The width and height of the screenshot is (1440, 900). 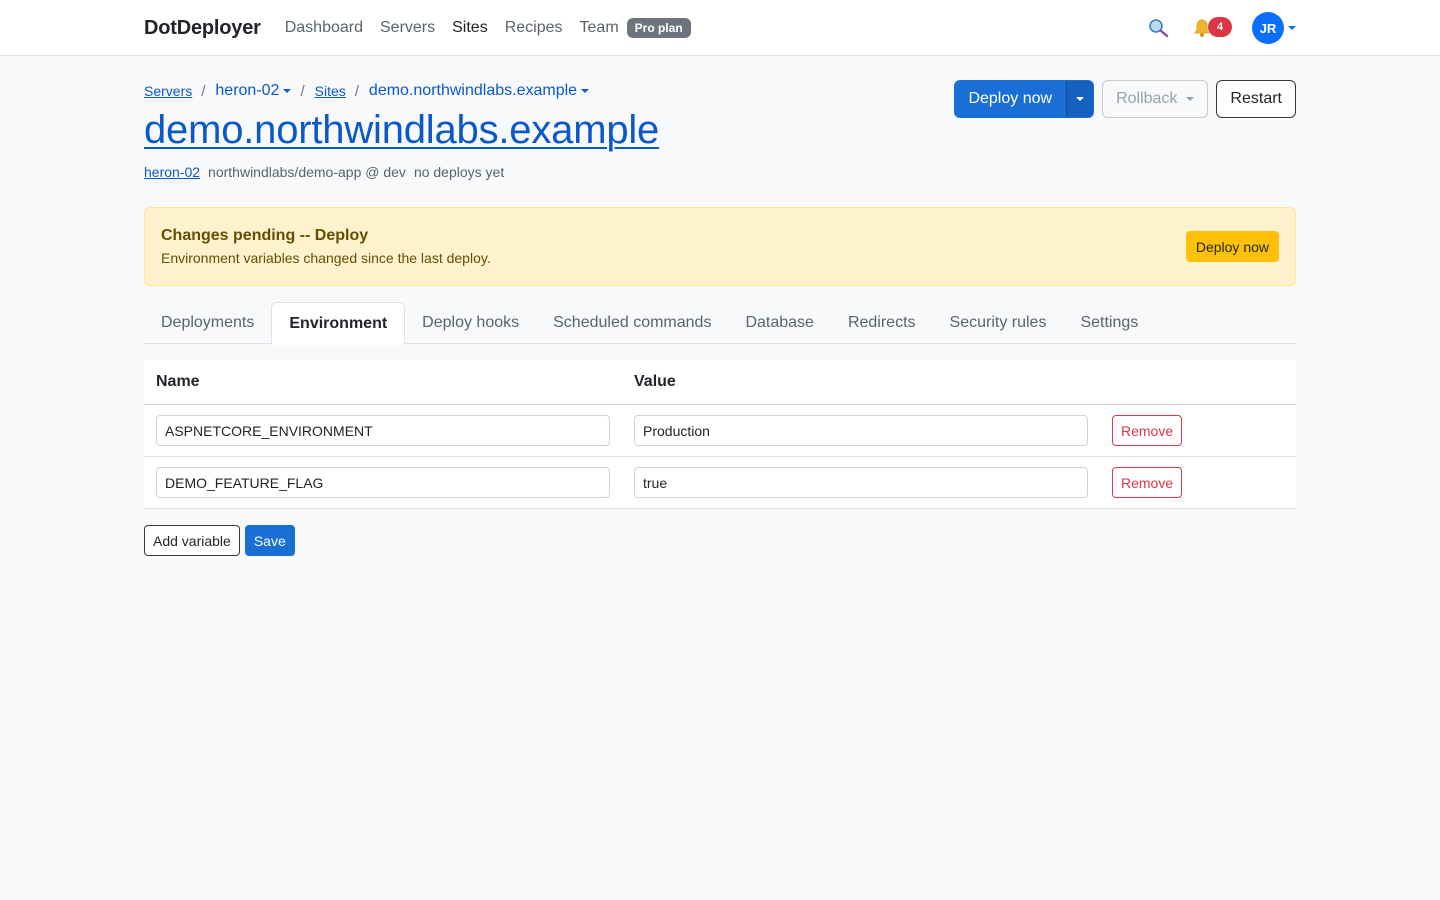 I want to click on plan-badge: Pro plan, so click(x=658, y=28).